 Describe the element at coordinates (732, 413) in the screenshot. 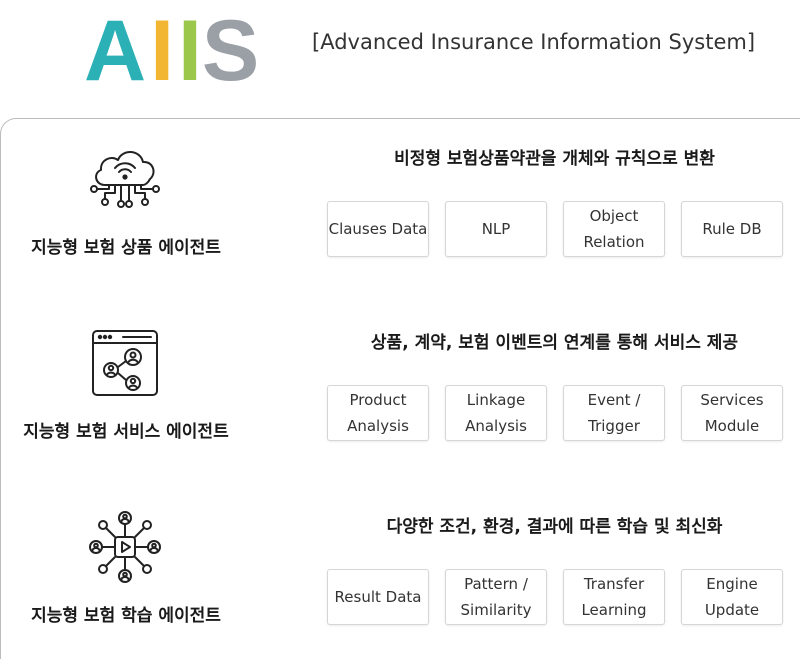

I see `card-services-module: Services Module` at that location.